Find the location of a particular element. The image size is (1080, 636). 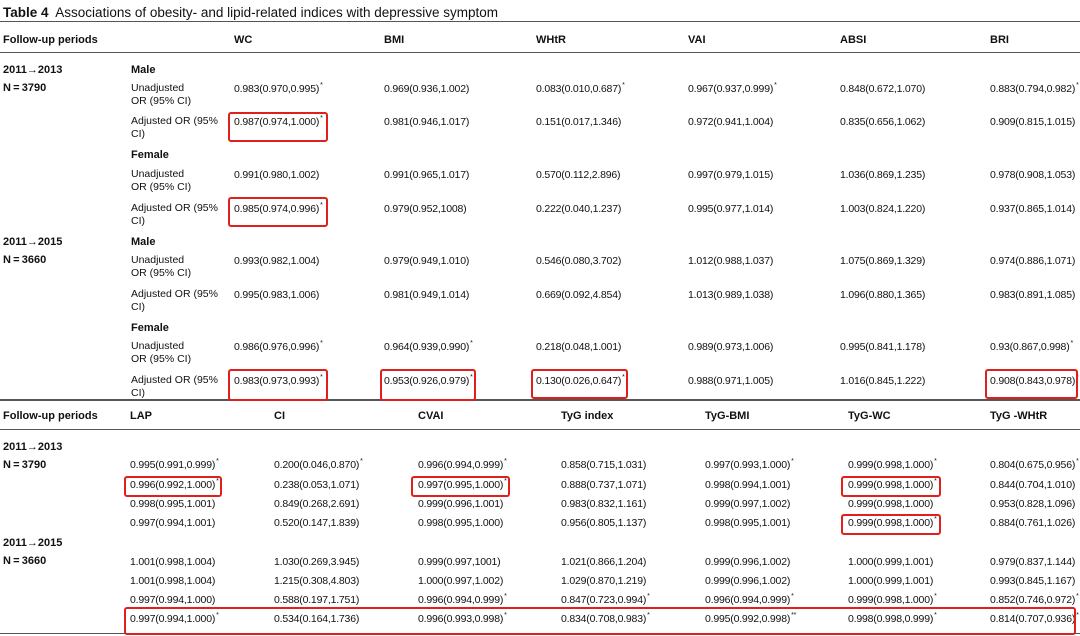

row-label: Adjusted OR (95% is located at coordinates (174, 121).